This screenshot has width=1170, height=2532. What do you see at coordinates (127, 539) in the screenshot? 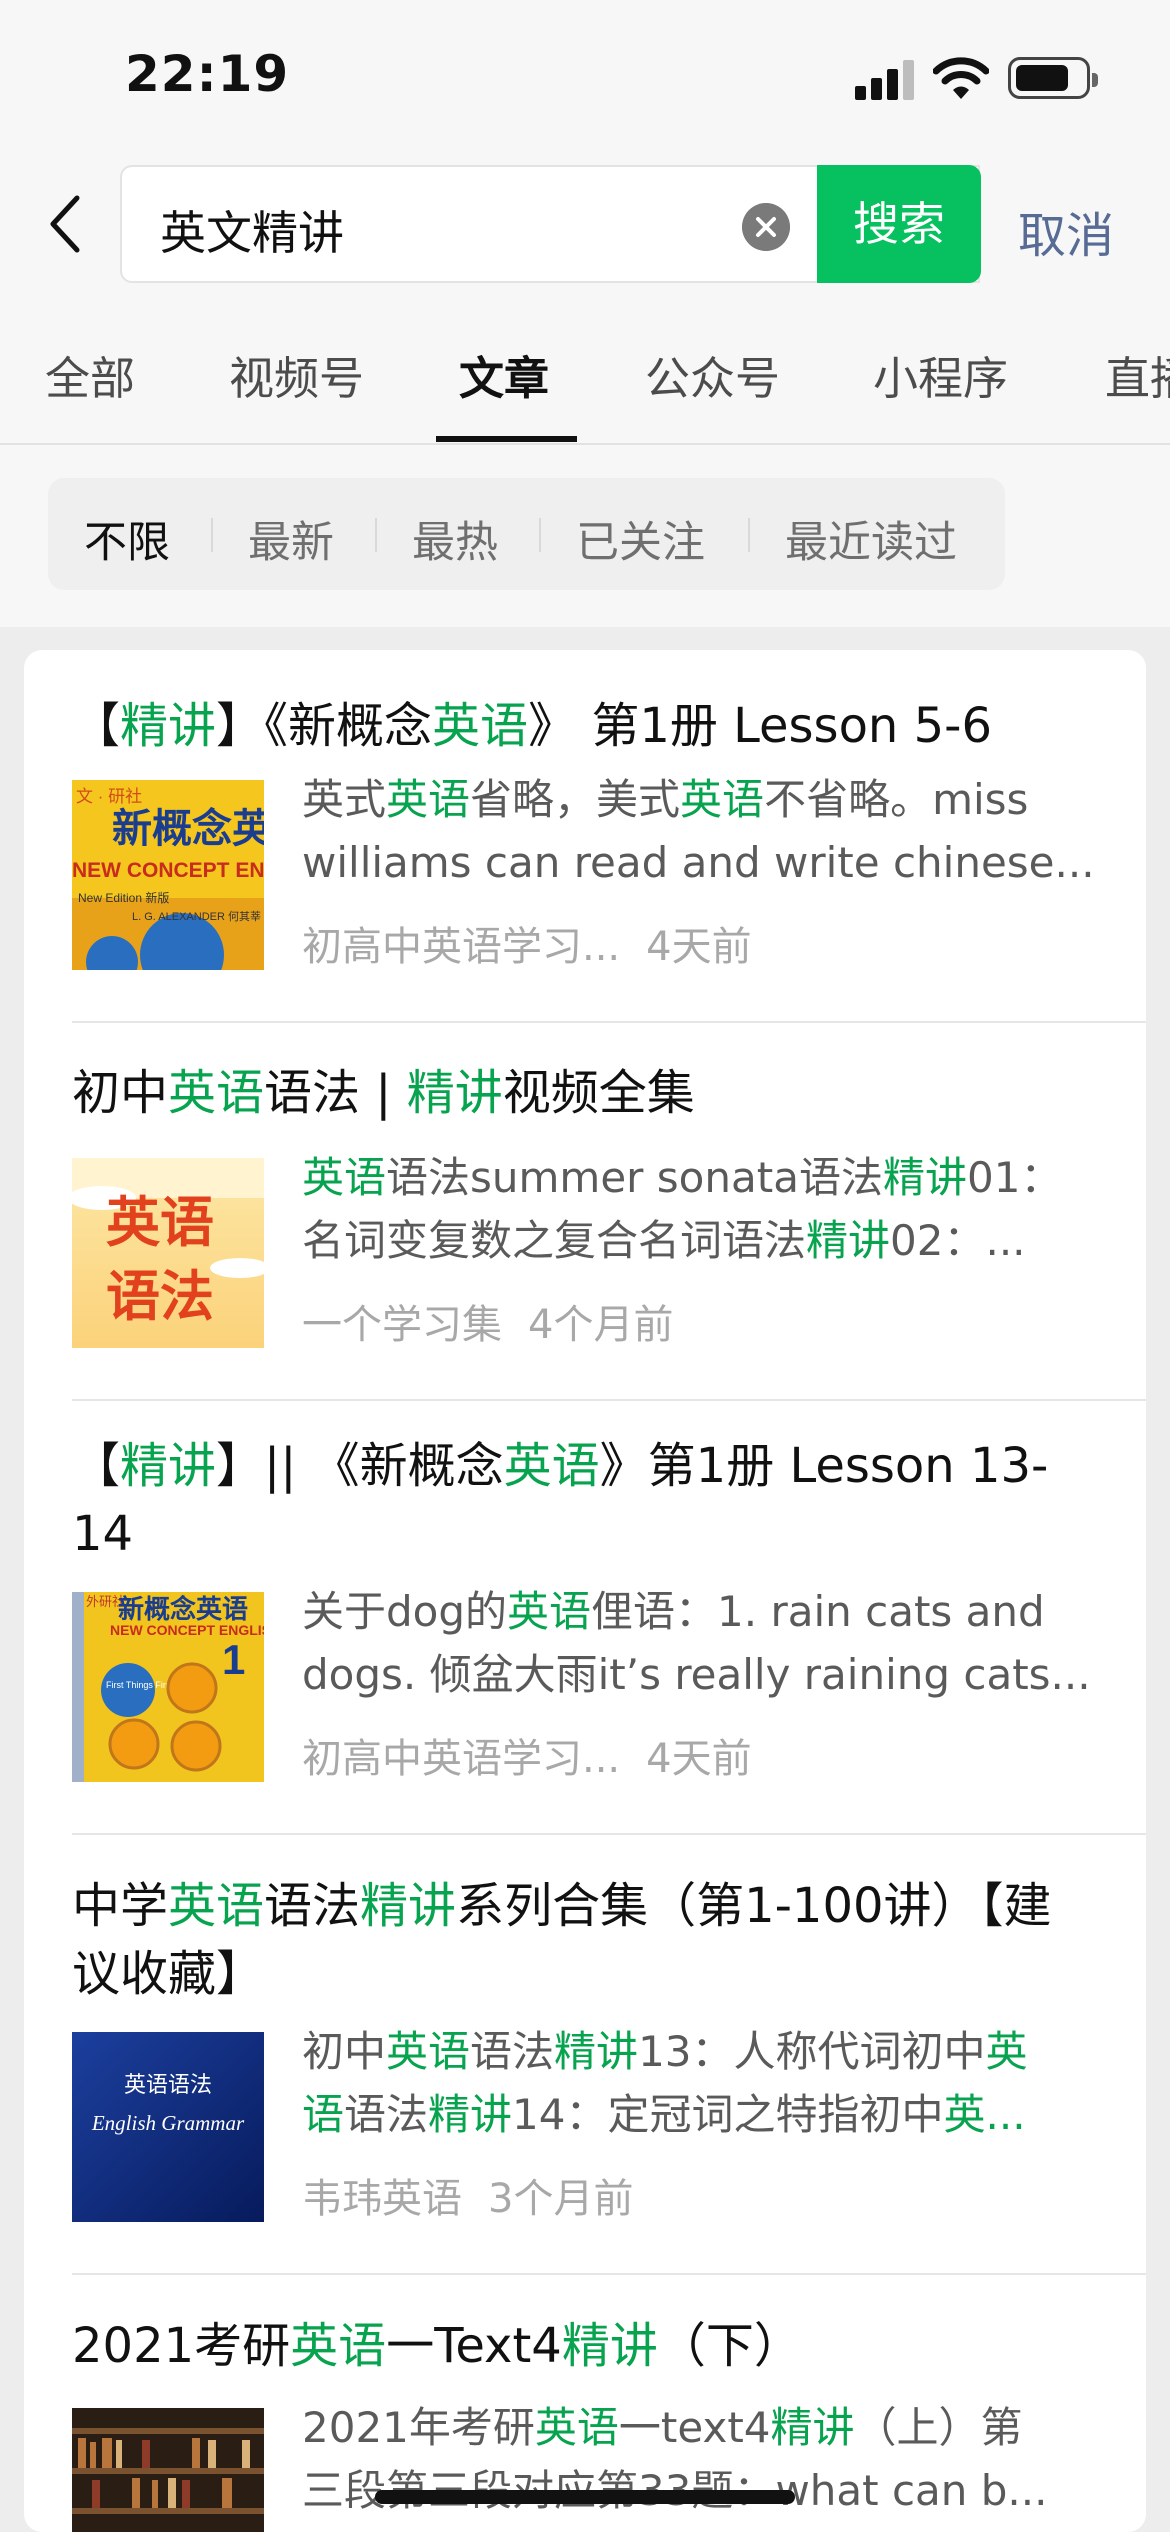
I see `filter-all: 不限` at bounding box center [127, 539].